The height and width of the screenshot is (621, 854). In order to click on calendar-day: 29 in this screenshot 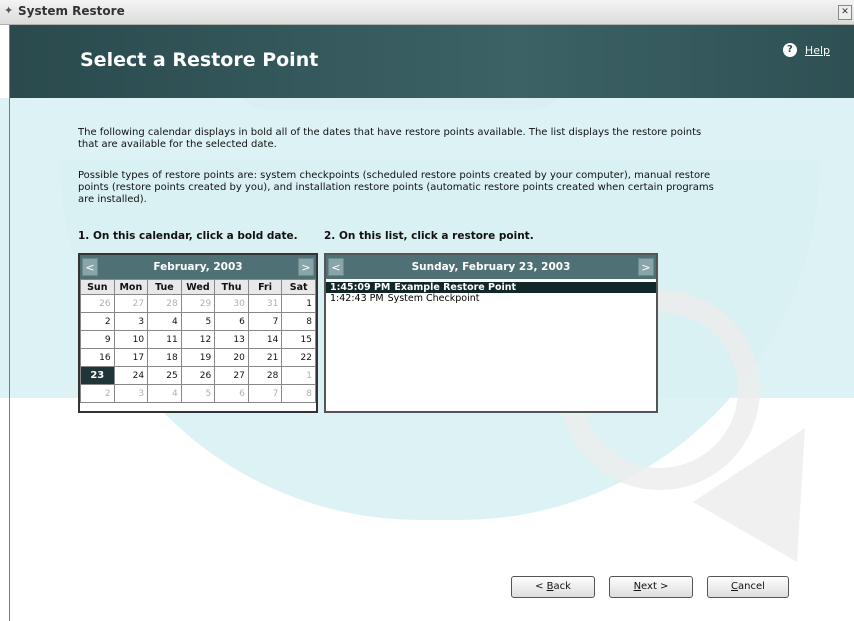, I will do `click(198, 303)`.